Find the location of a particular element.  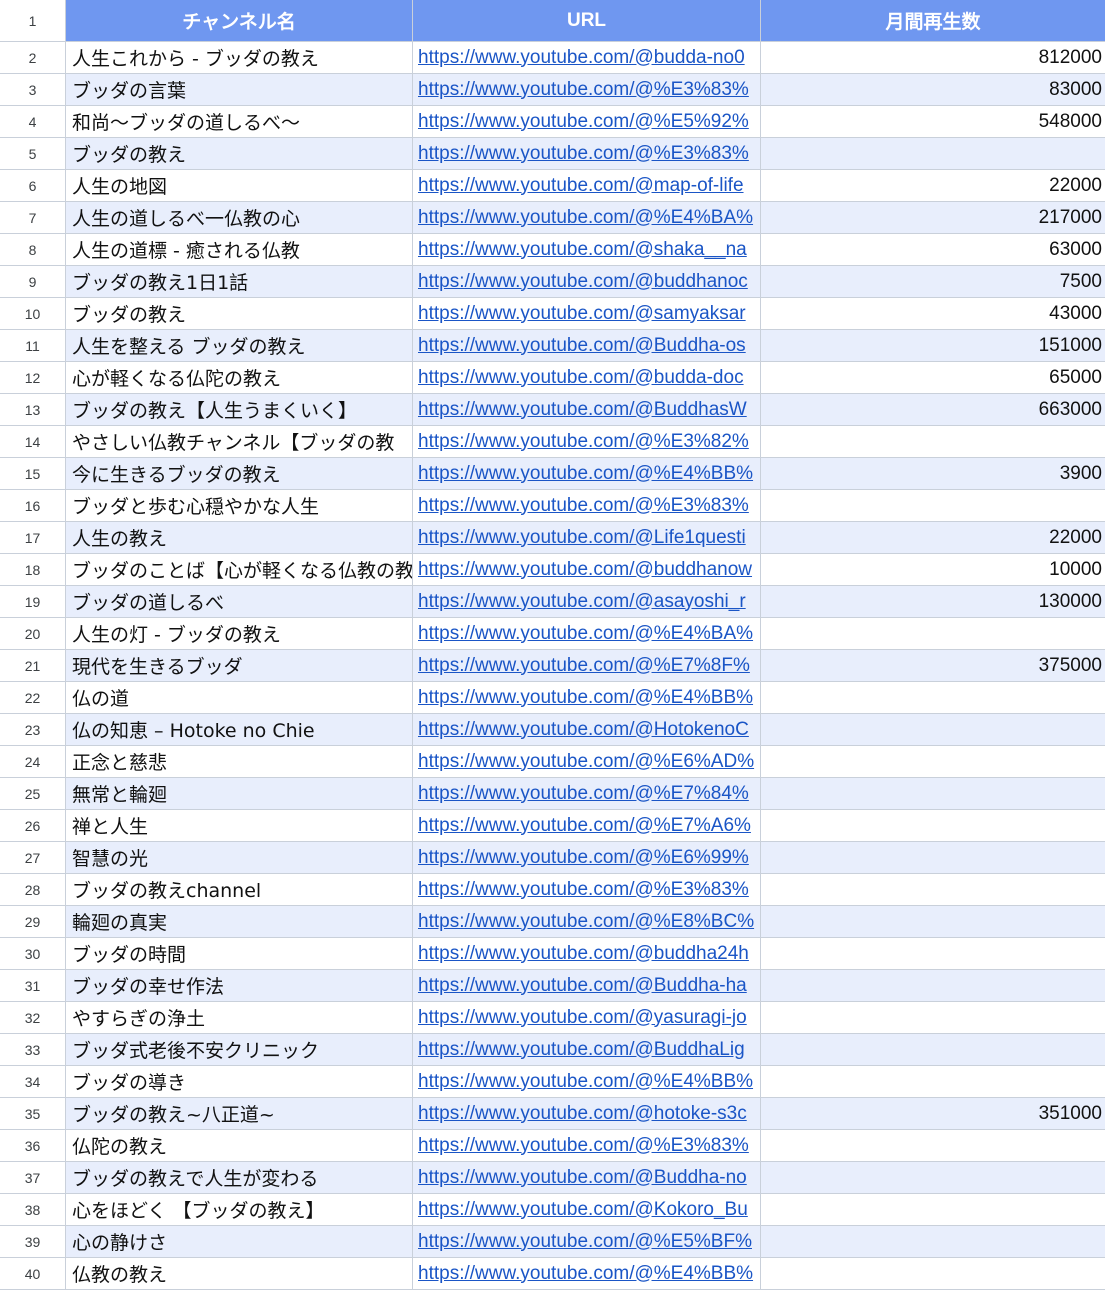

channel-name-cell: 人生の教え is located at coordinates (239, 537).